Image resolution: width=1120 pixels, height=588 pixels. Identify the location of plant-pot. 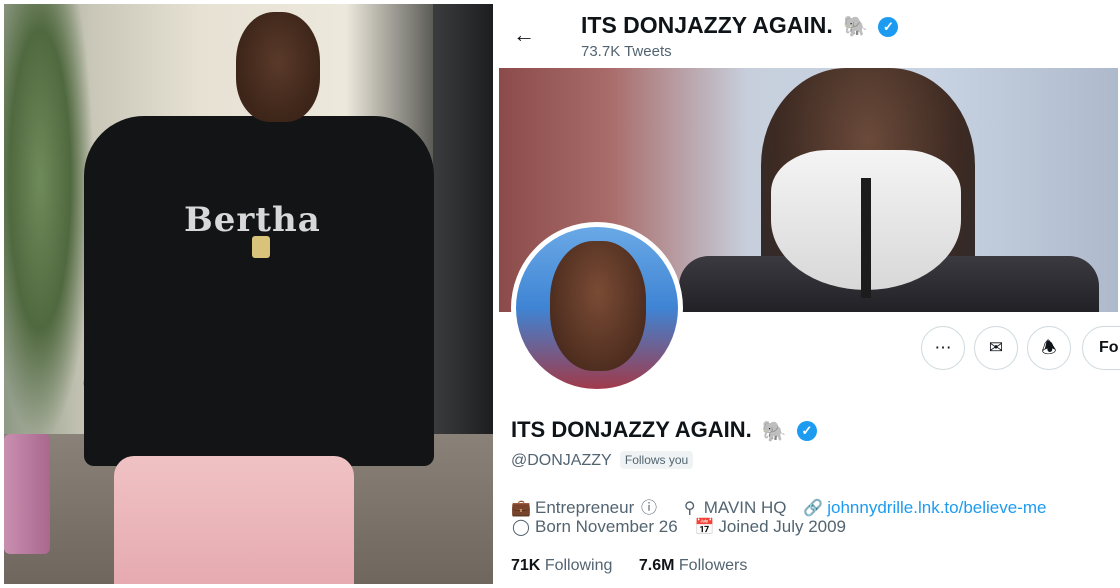
(27, 494).